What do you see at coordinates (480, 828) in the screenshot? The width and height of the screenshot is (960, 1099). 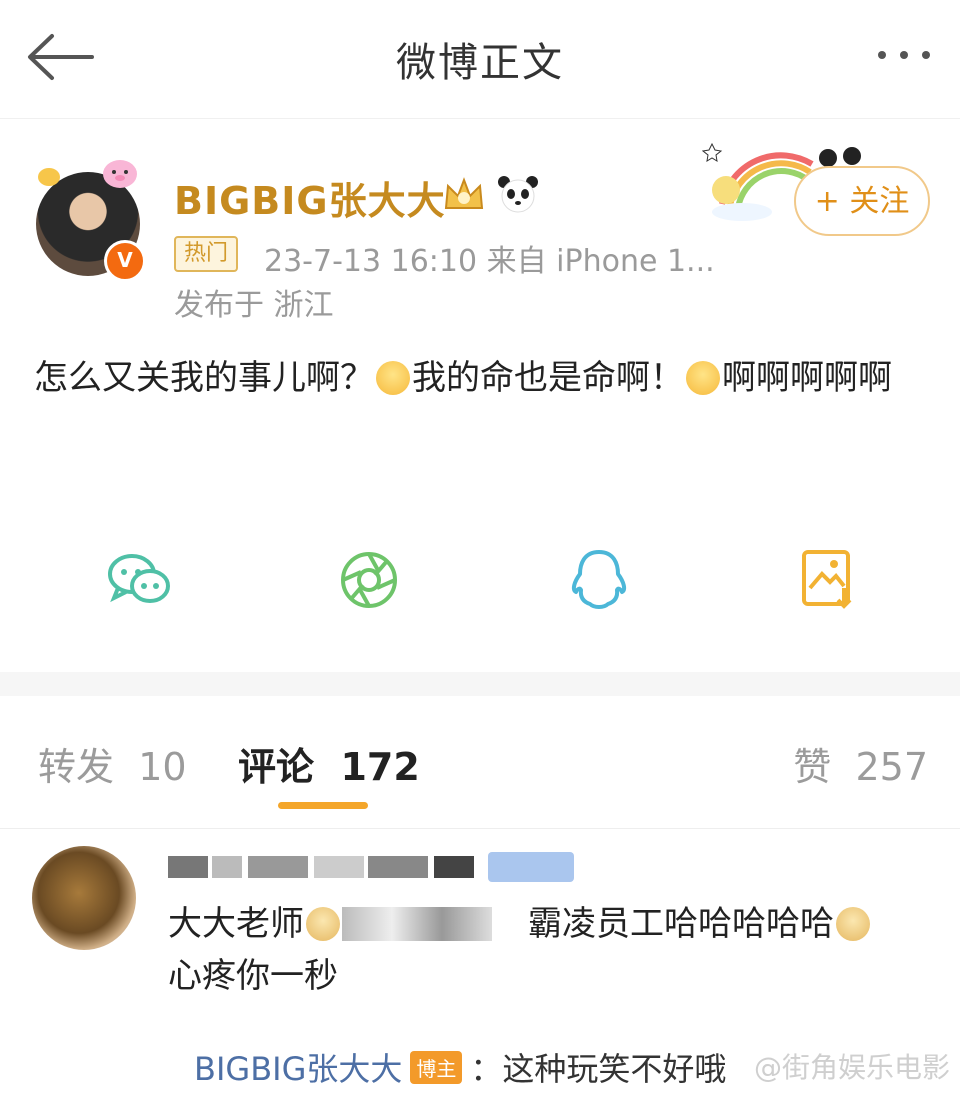 I see `tabs-divider` at bounding box center [480, 828].